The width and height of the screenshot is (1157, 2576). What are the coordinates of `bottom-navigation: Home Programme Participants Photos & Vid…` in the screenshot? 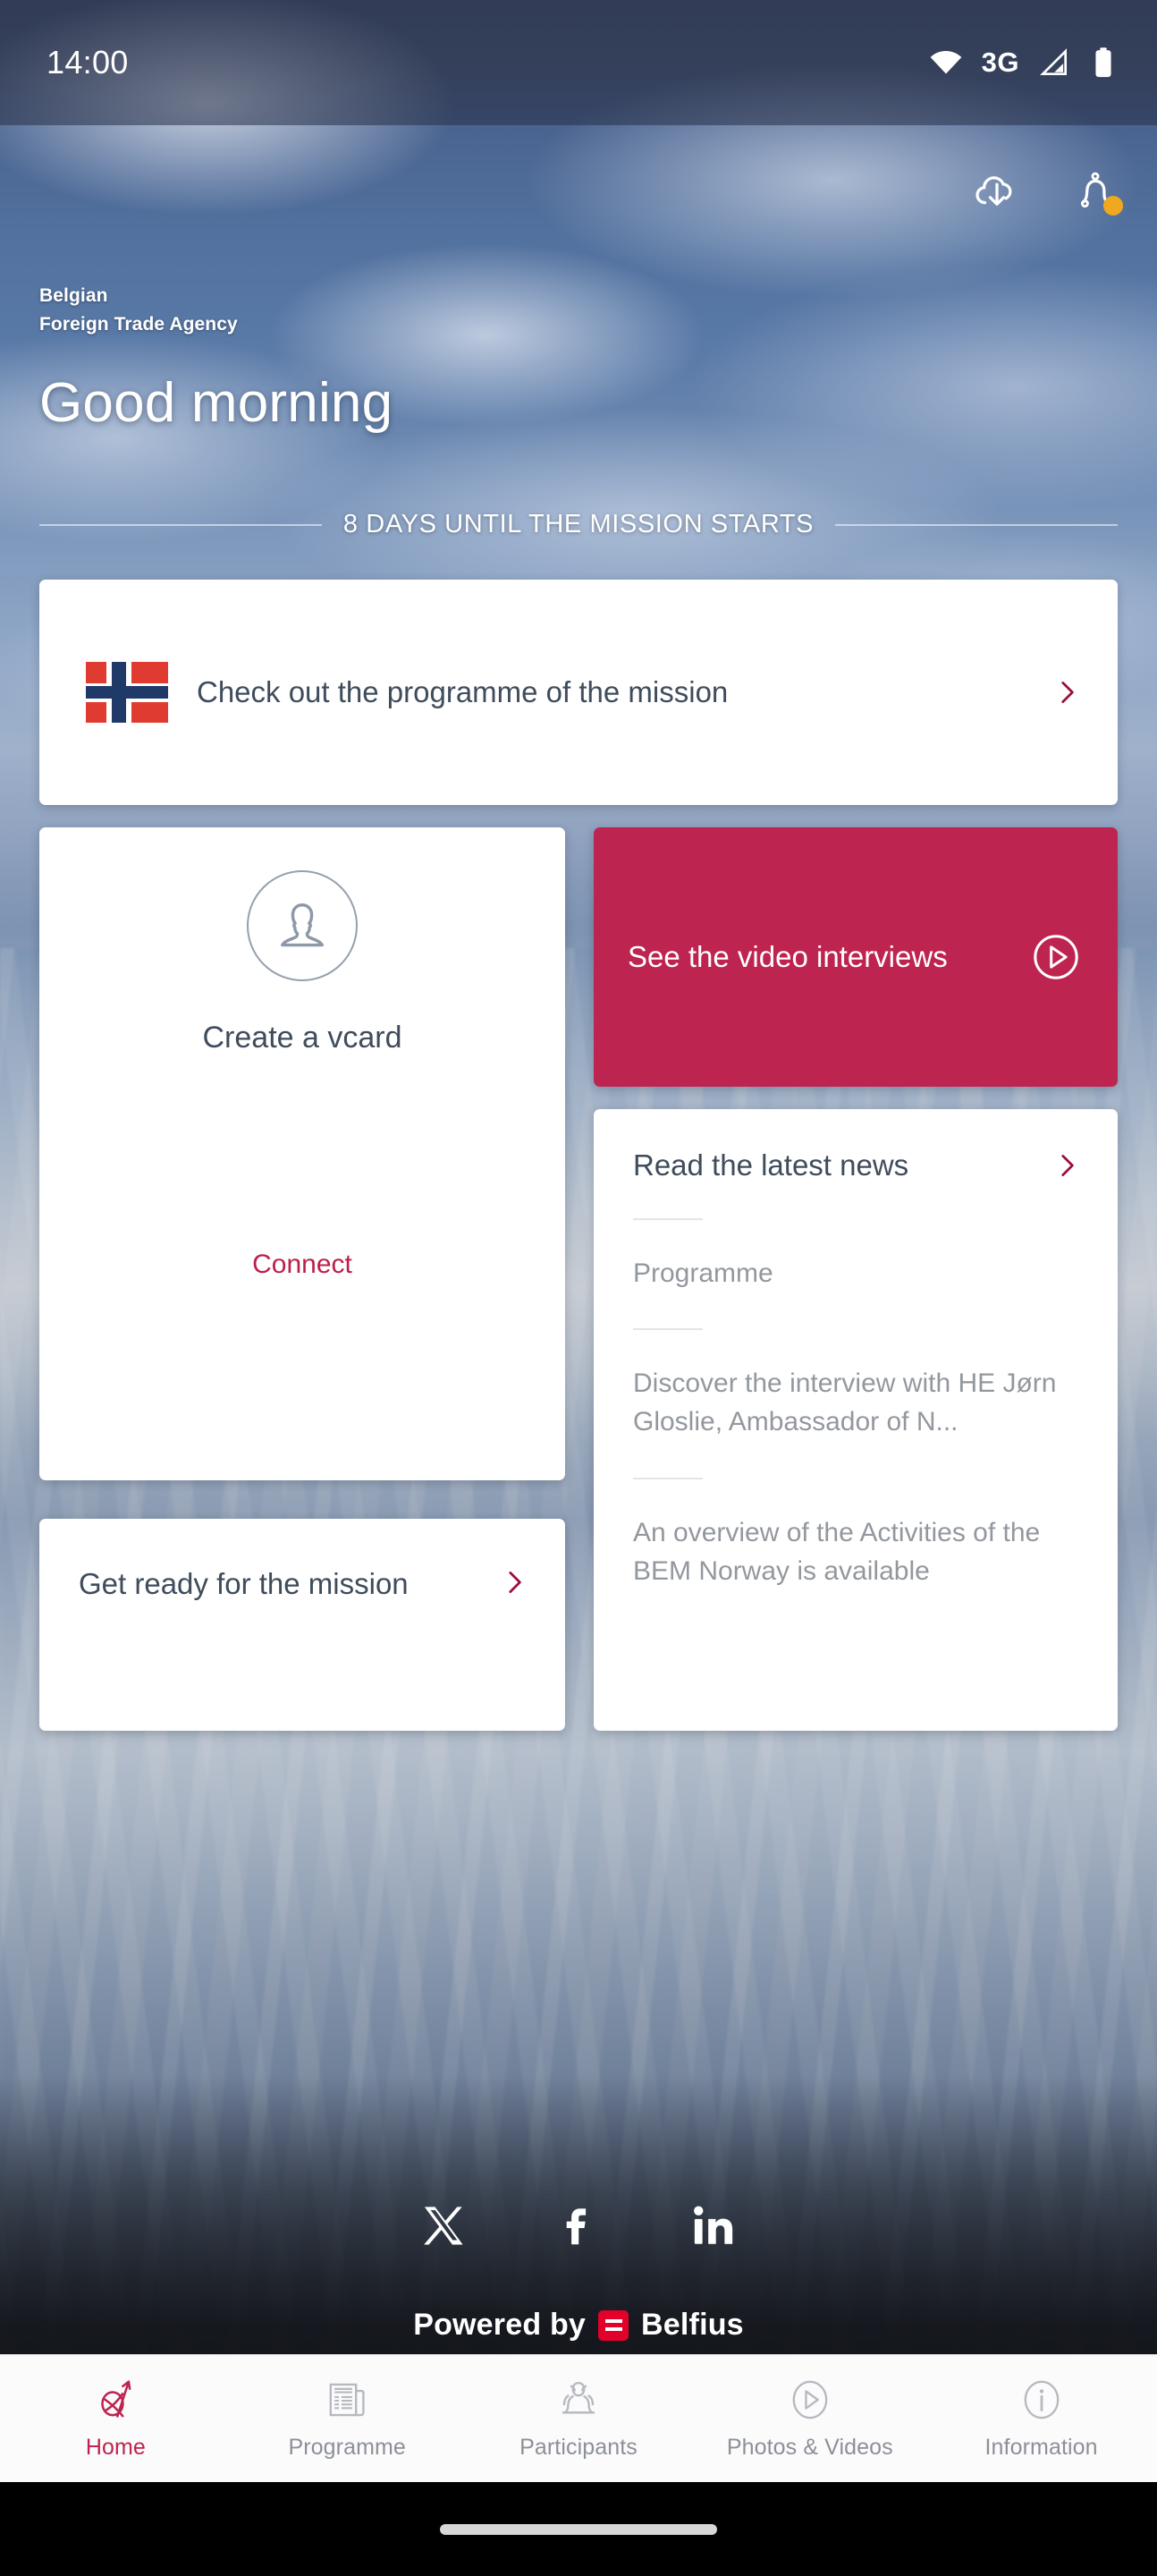 It's located at (578, 2418).